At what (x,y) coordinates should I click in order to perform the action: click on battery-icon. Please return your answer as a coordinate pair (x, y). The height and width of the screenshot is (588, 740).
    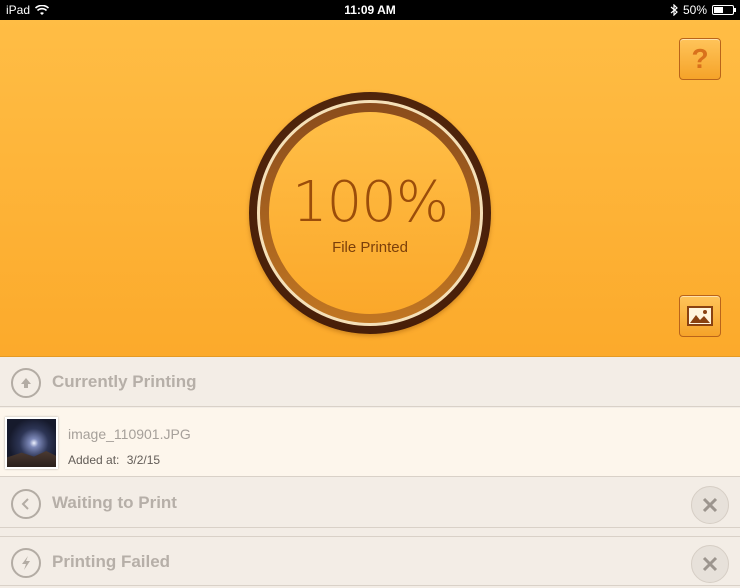
    Looking at the image, I should click on (724, 10).